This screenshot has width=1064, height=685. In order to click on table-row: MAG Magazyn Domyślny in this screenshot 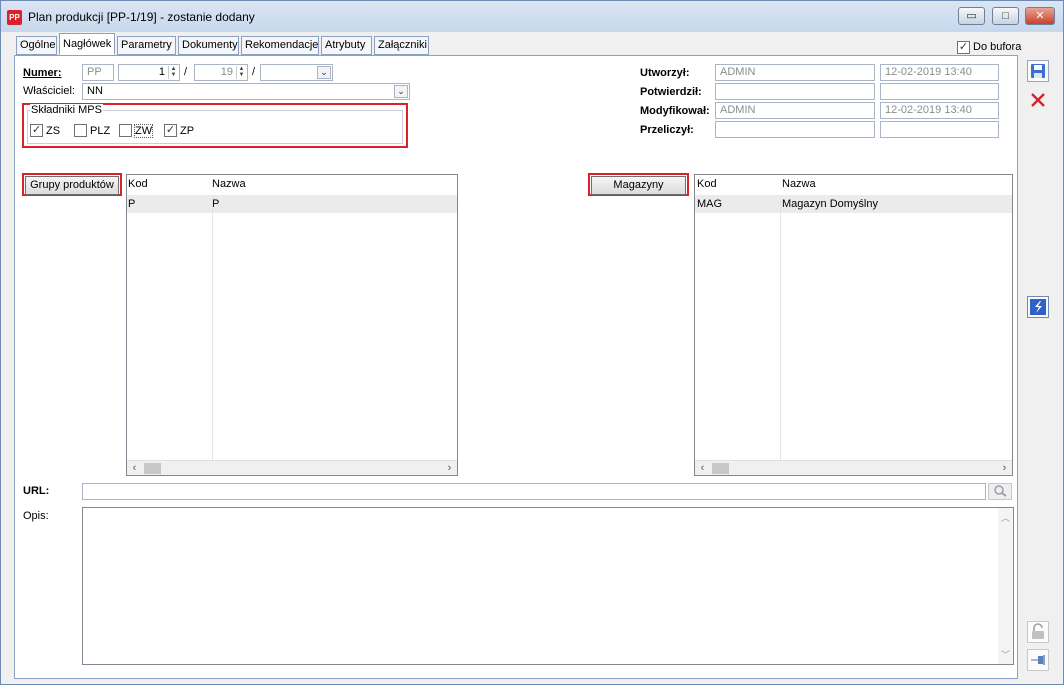, I will do `click(853, 204)`.